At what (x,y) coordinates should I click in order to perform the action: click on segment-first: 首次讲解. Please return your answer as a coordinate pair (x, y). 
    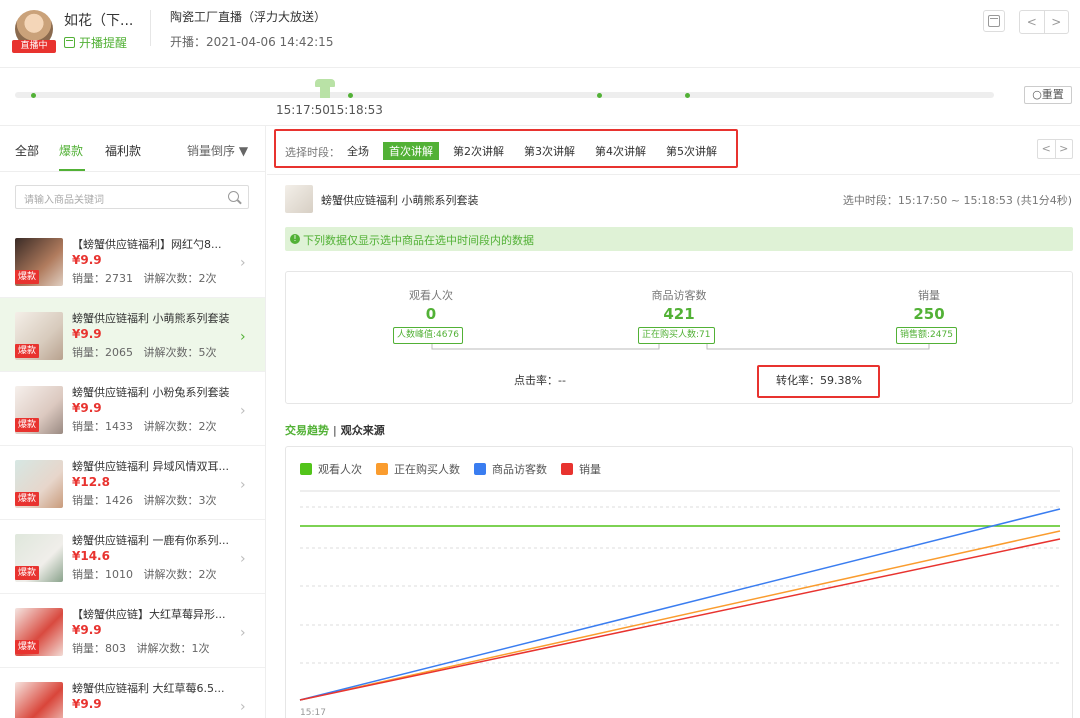
    Looking at the image, I should click on (411, 151).